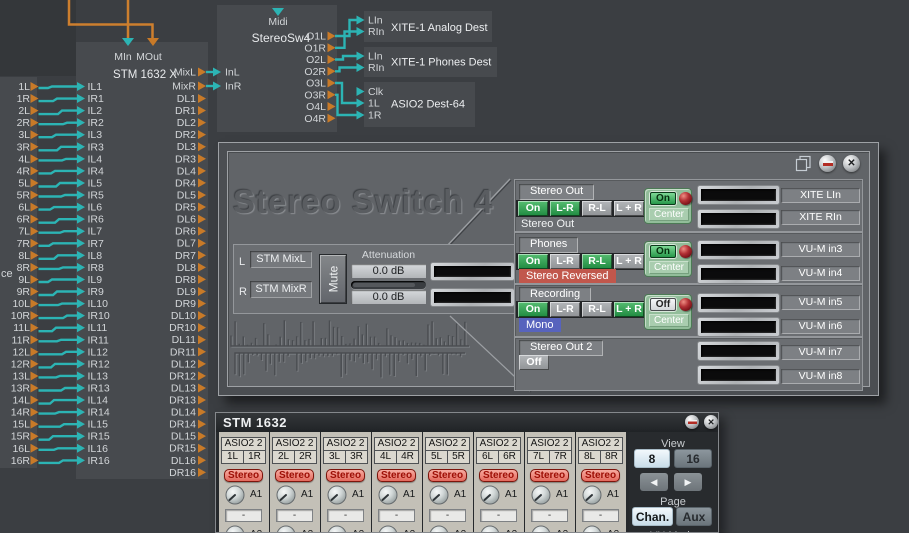 This screenshot has width=909, height=533. I want to click on attenuation-slider, so click(388, 285).